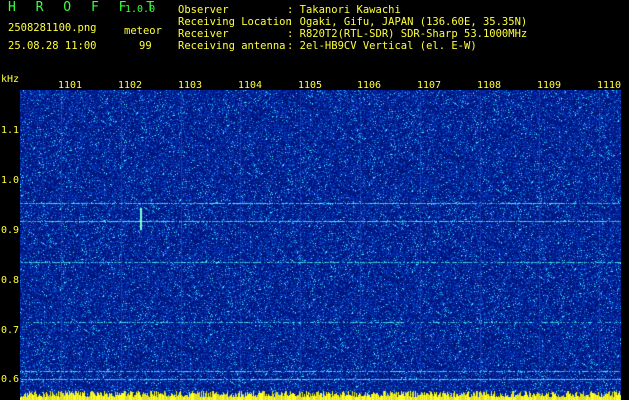 The width and height of the screenshot is (629, 400). Describe the element at coordinates (203, 34) in the screenshot. I see `receiver-label: Receiver` at that location.